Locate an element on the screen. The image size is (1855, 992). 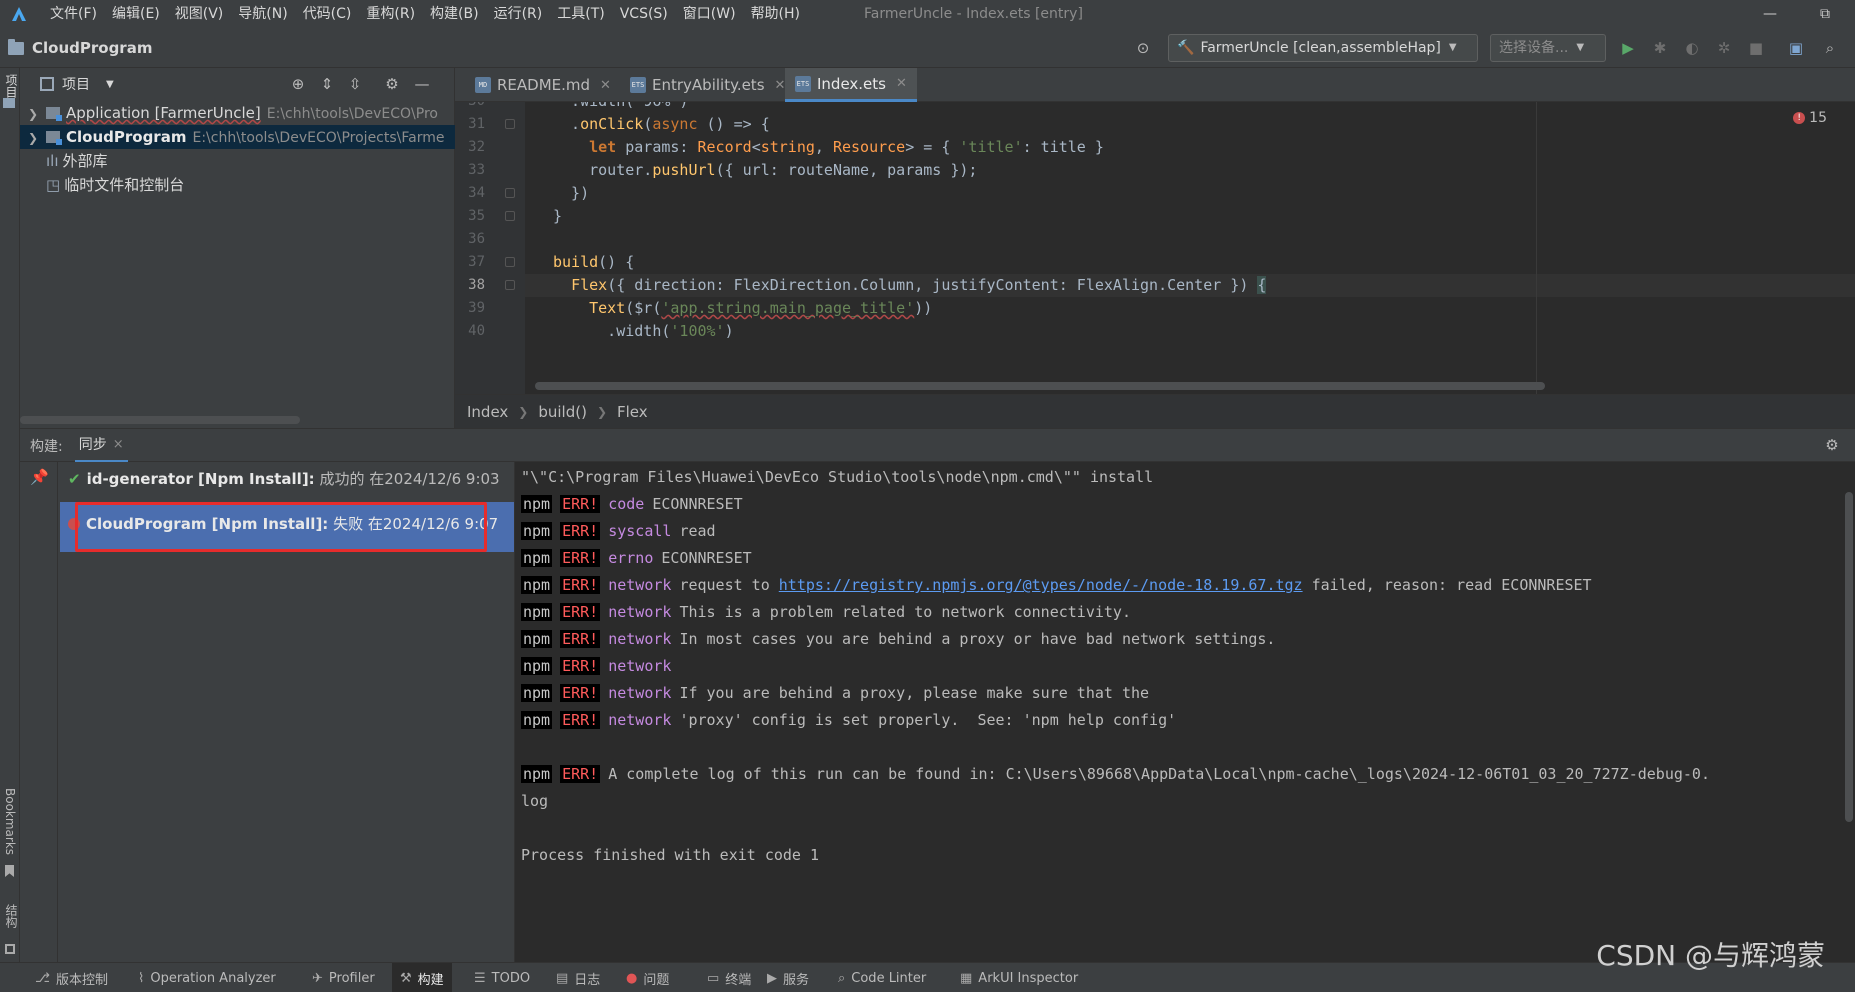
right-margin-guide is located at coordinates (1536, 248).